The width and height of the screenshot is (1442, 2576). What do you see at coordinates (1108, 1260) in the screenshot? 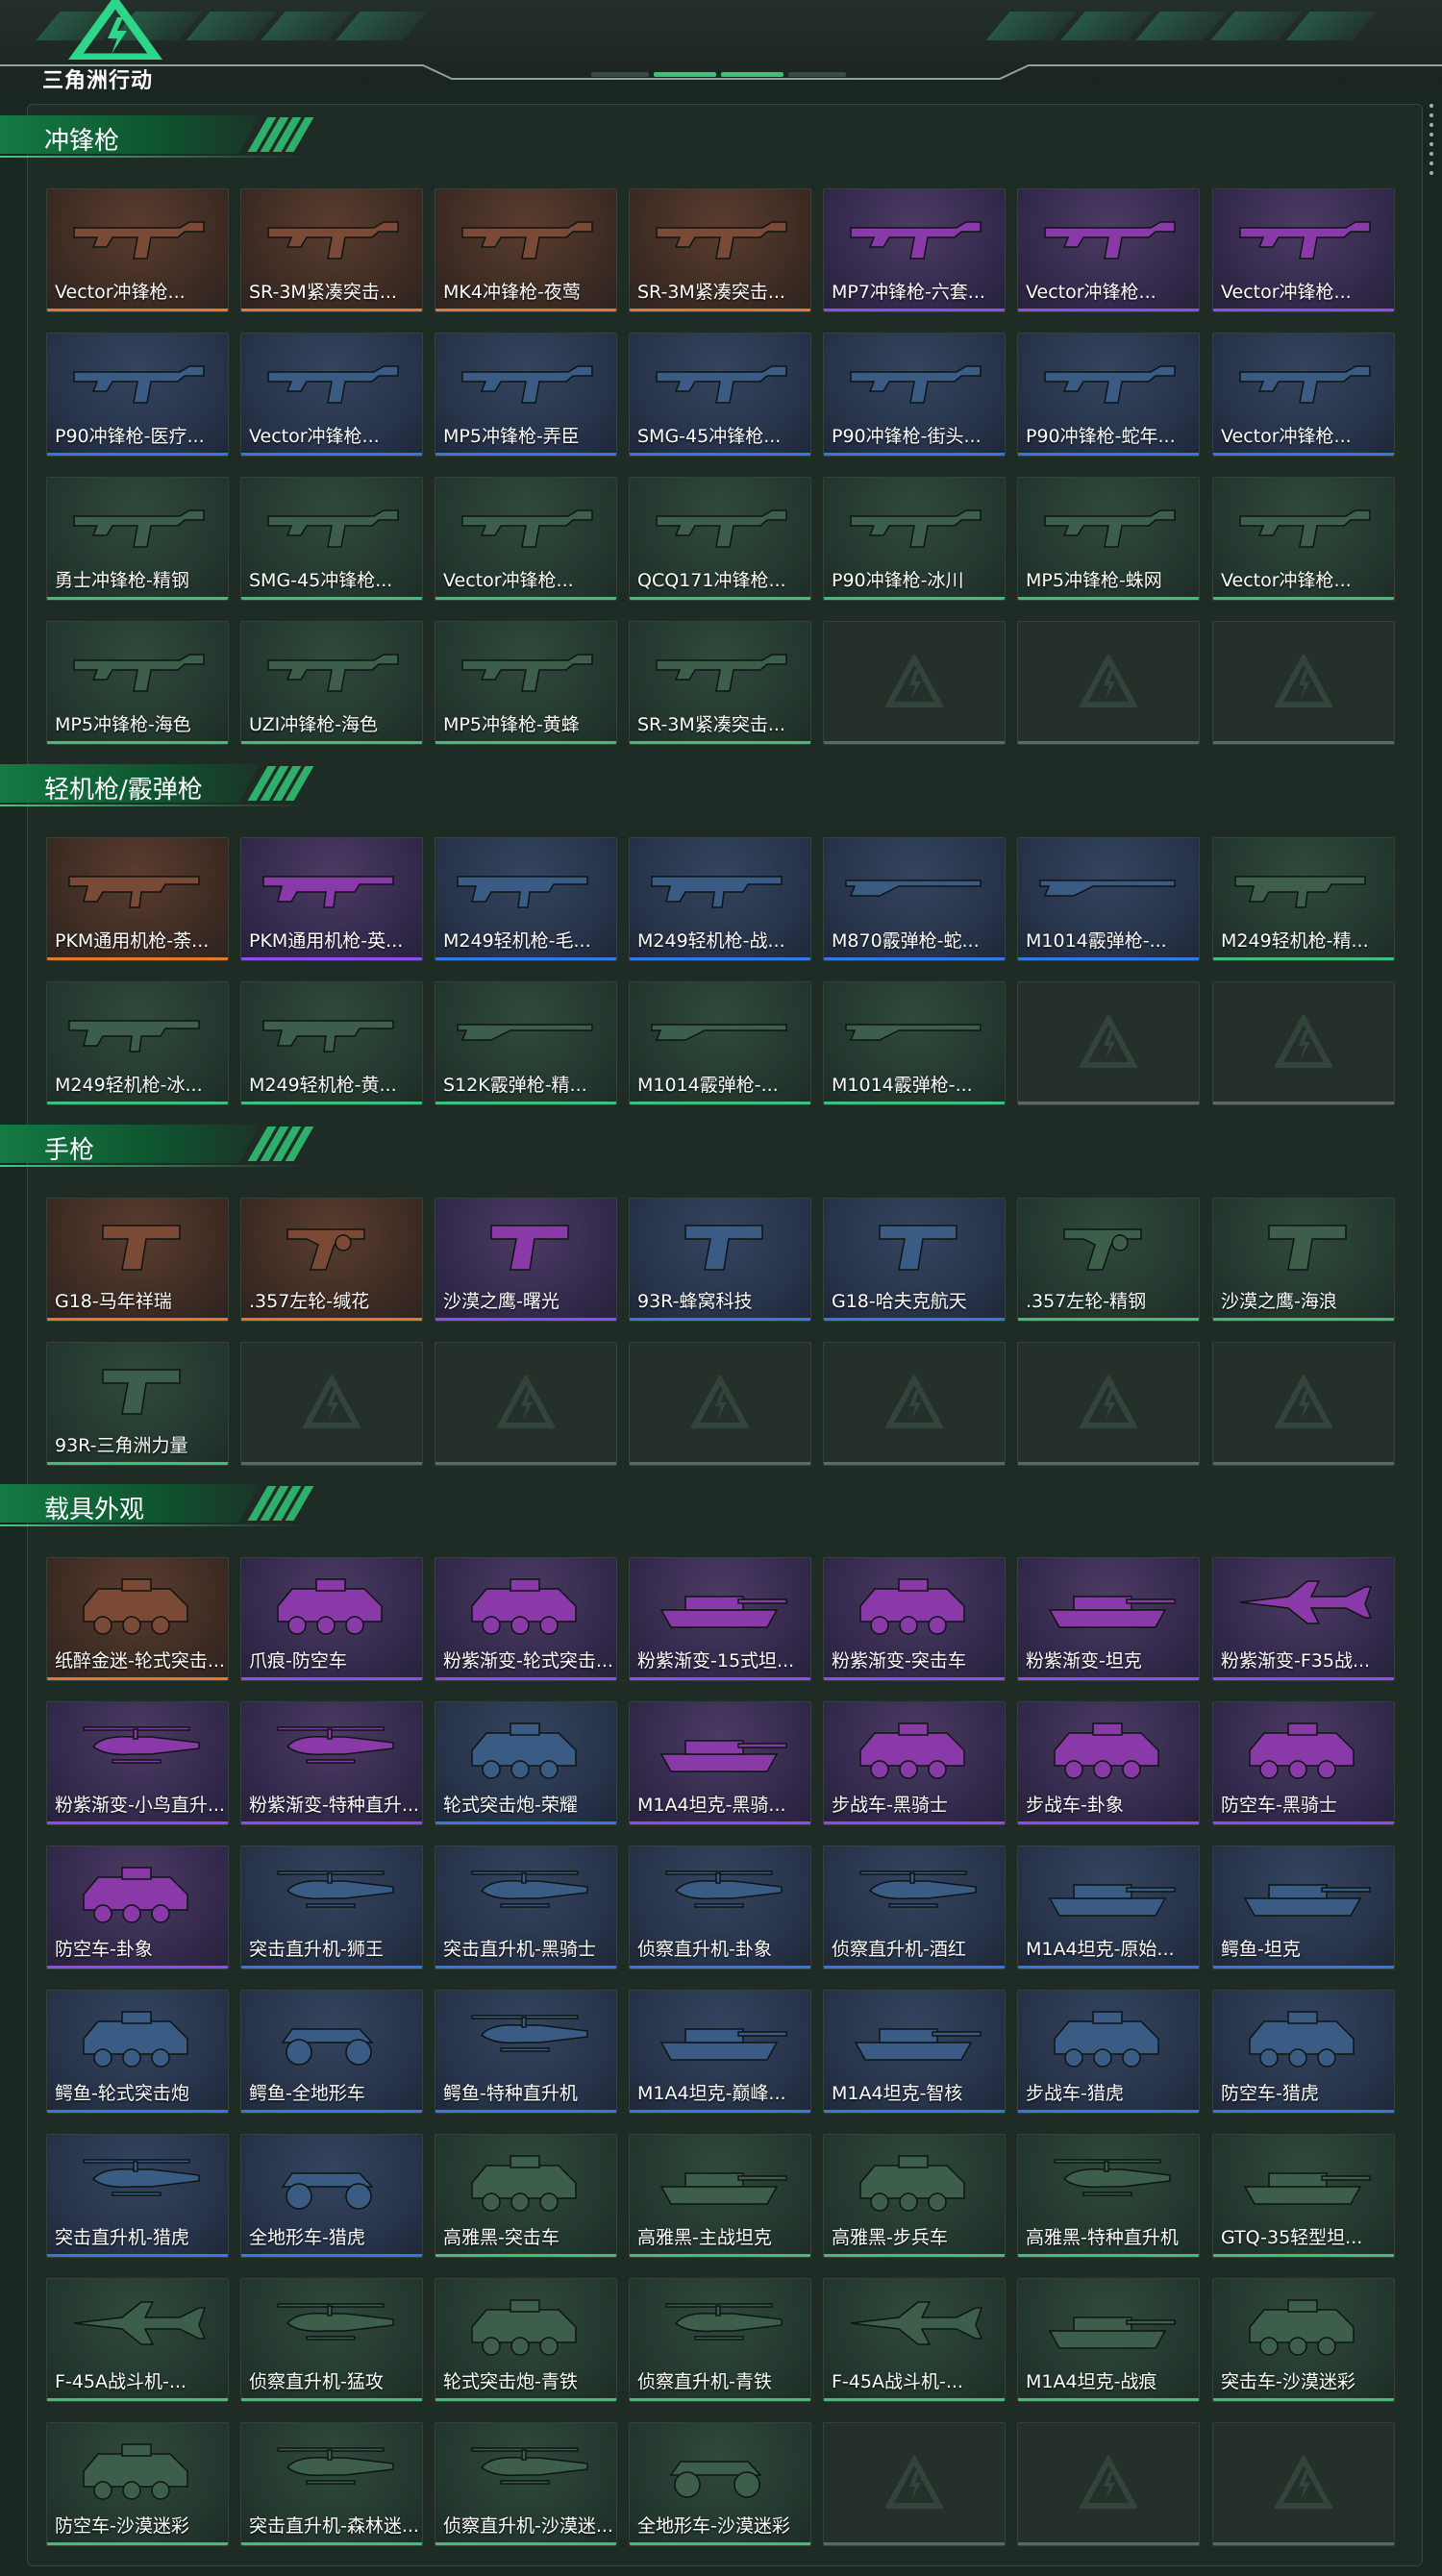
I see `item-card: .357左轮-精钢` at bounding box center [1108, 1260].